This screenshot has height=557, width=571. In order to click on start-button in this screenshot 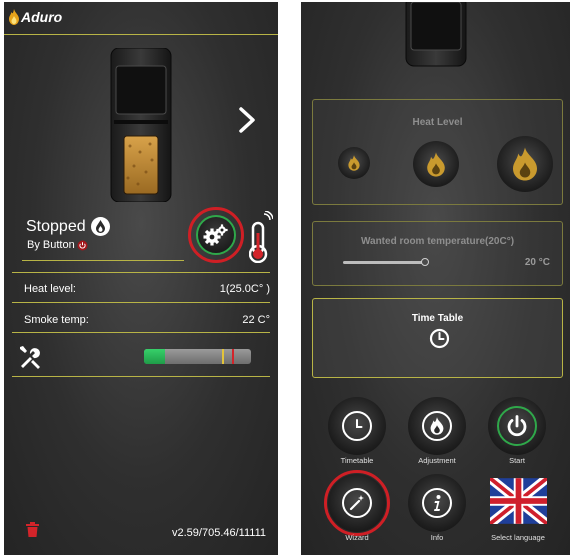, I will do `click(517, 426)`.